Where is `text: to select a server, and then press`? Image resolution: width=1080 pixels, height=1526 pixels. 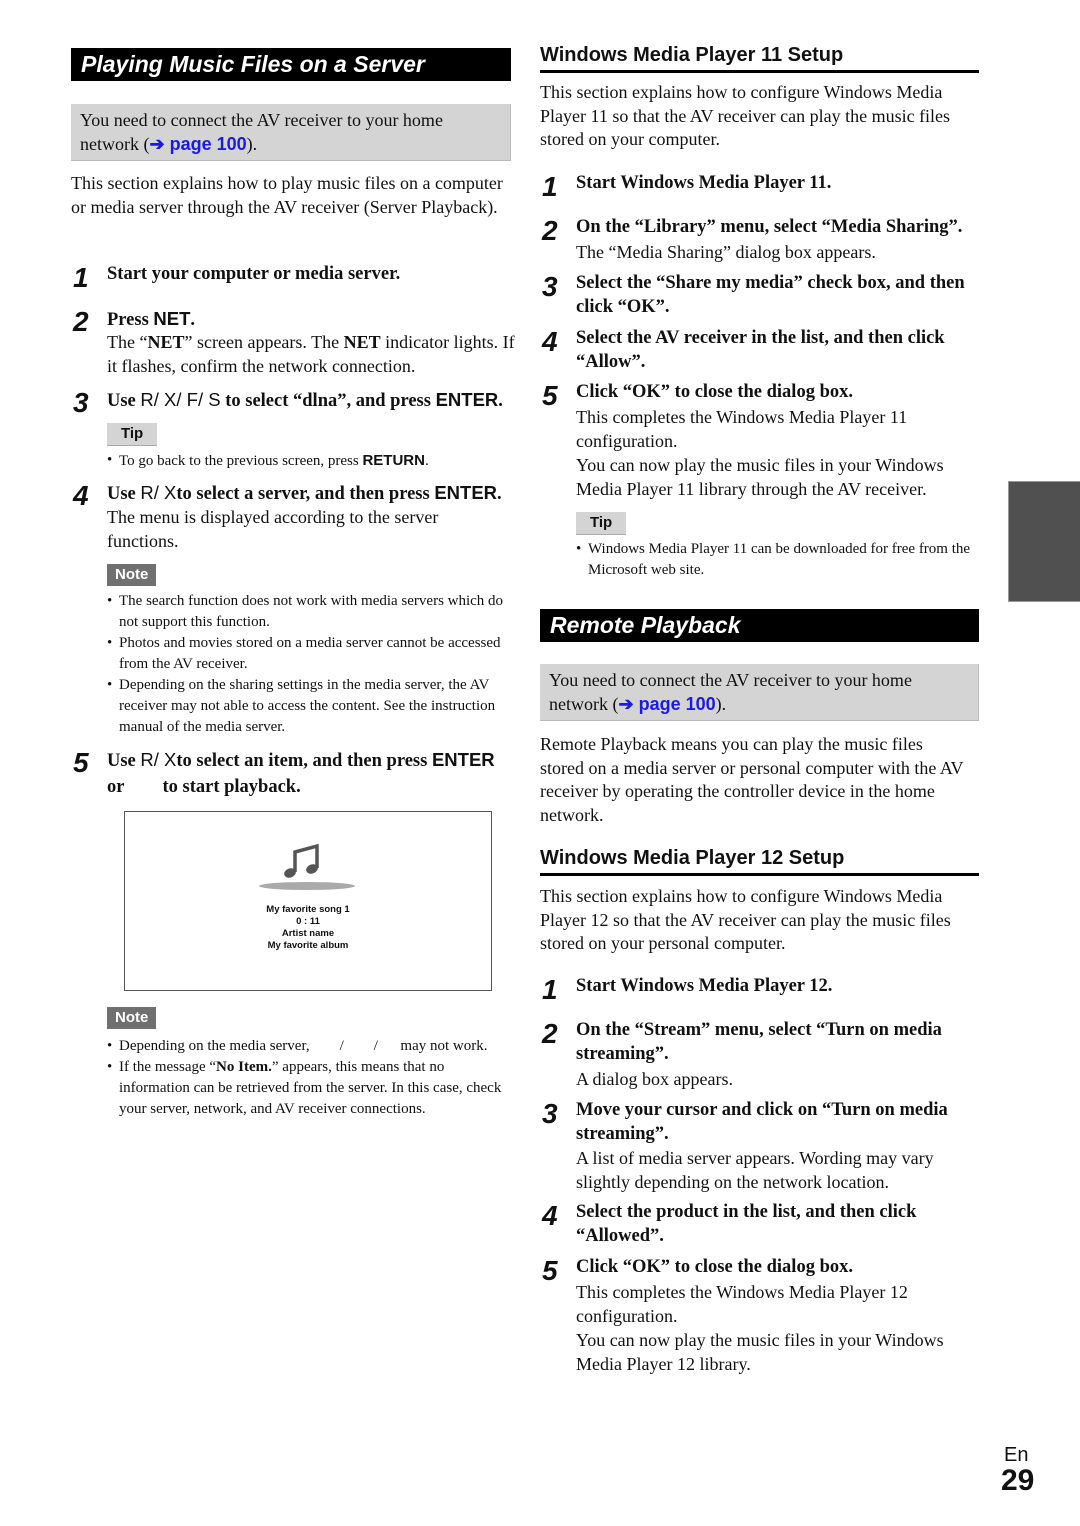
text: to select a server, and then press is located at coordinates (305, 494).